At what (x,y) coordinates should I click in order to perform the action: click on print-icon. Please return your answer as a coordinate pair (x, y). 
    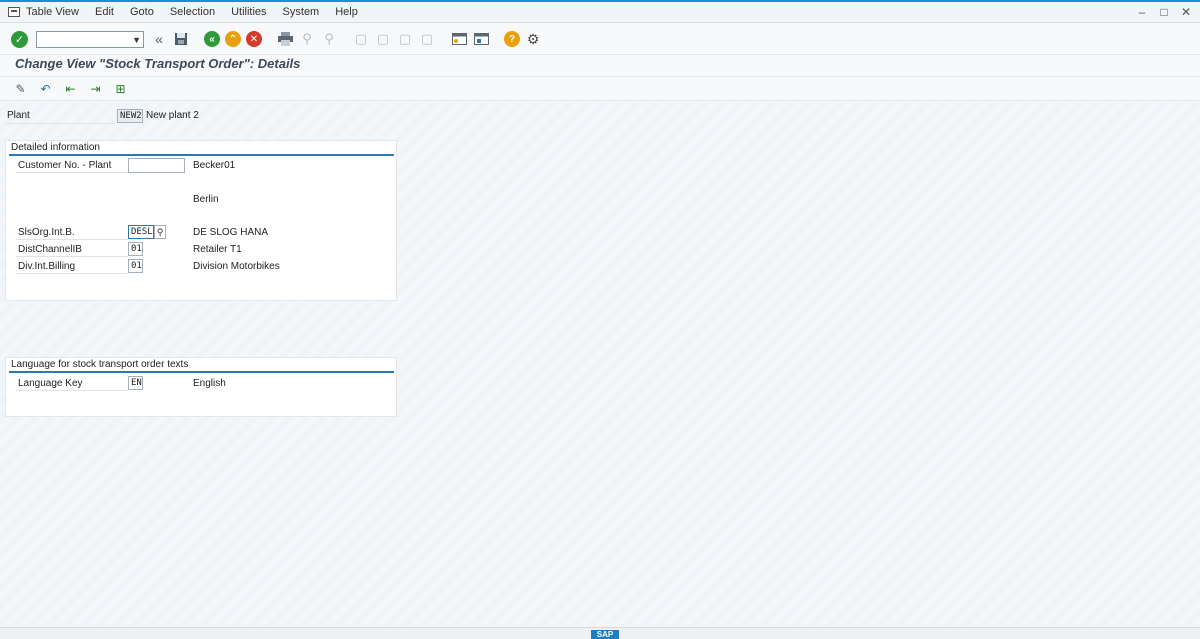
    Looking at the image, I should click on (285, 39).